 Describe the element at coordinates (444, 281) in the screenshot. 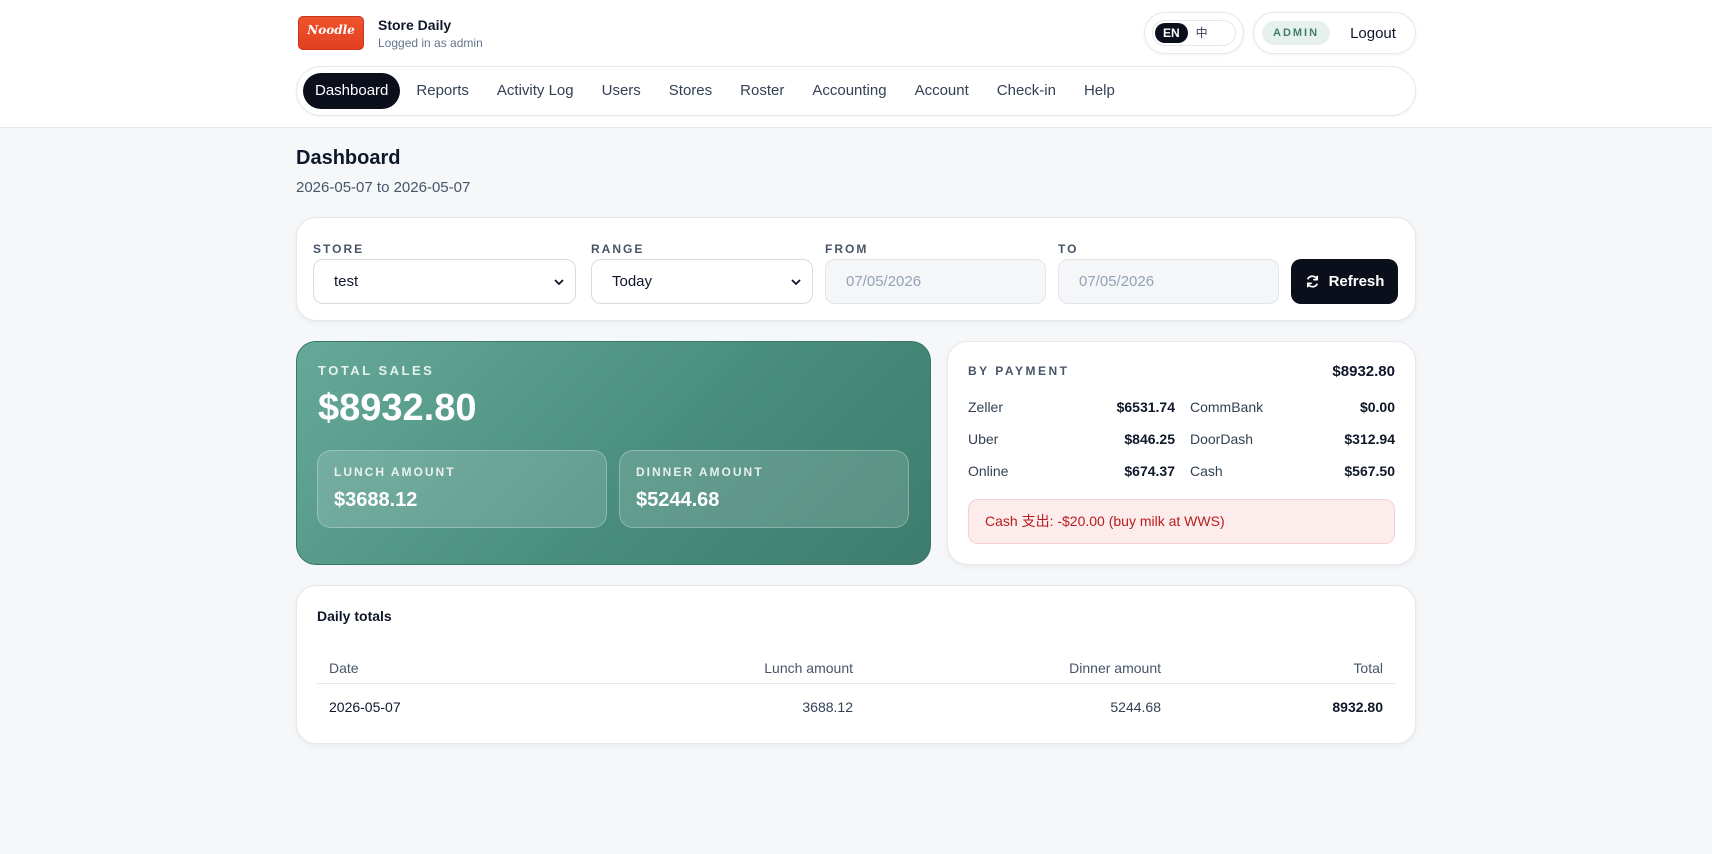

I see `store-select: test` at that location.